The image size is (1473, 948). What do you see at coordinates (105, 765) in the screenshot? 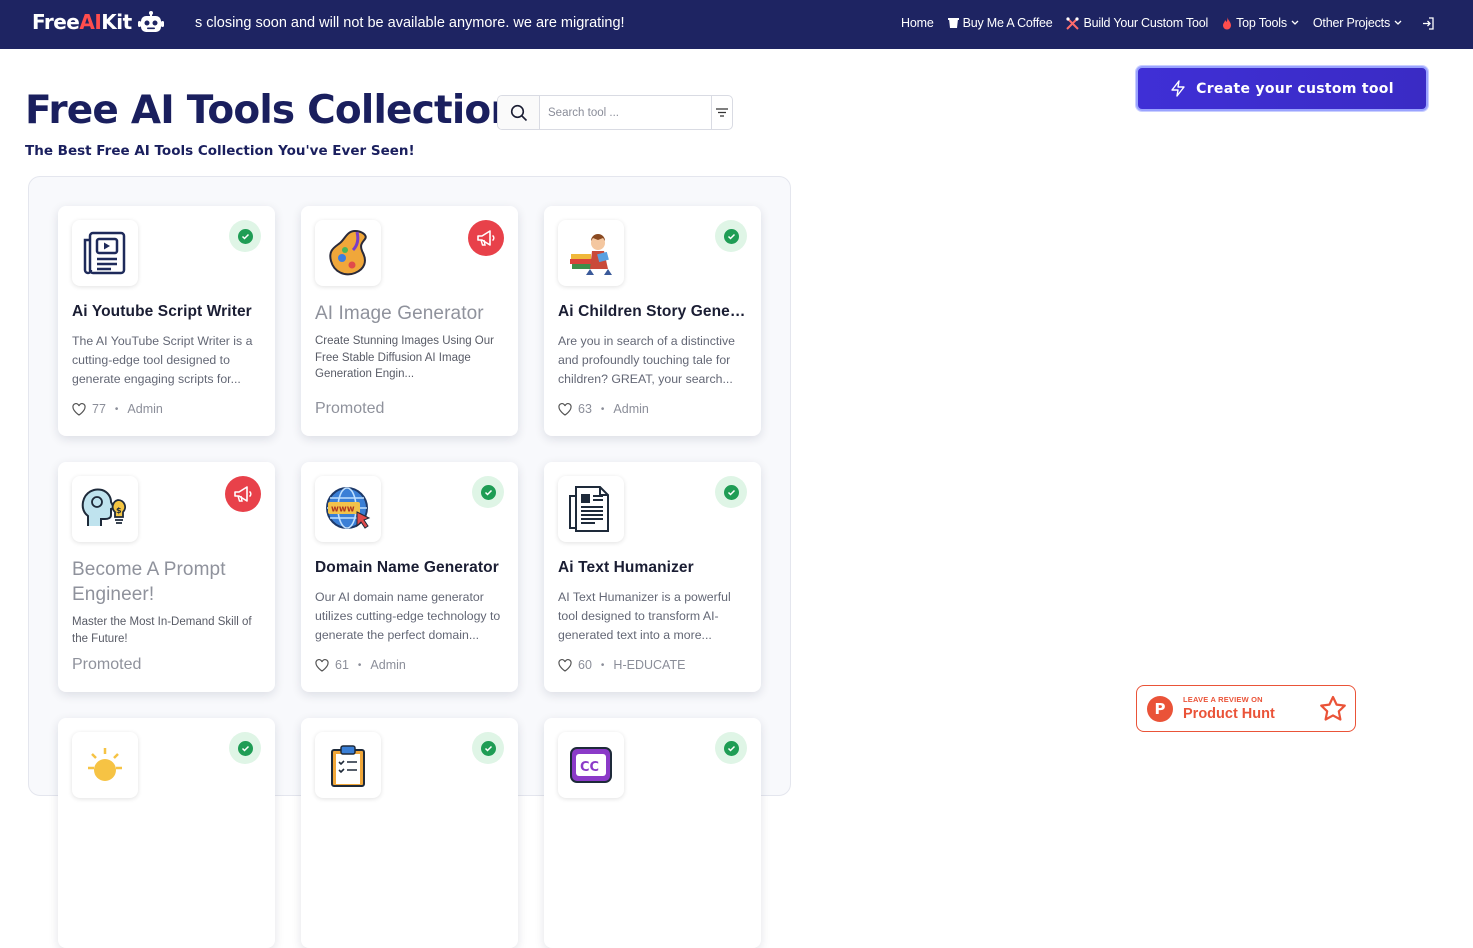
I see `lightbulb-icon` at bounding box center [105, 765].